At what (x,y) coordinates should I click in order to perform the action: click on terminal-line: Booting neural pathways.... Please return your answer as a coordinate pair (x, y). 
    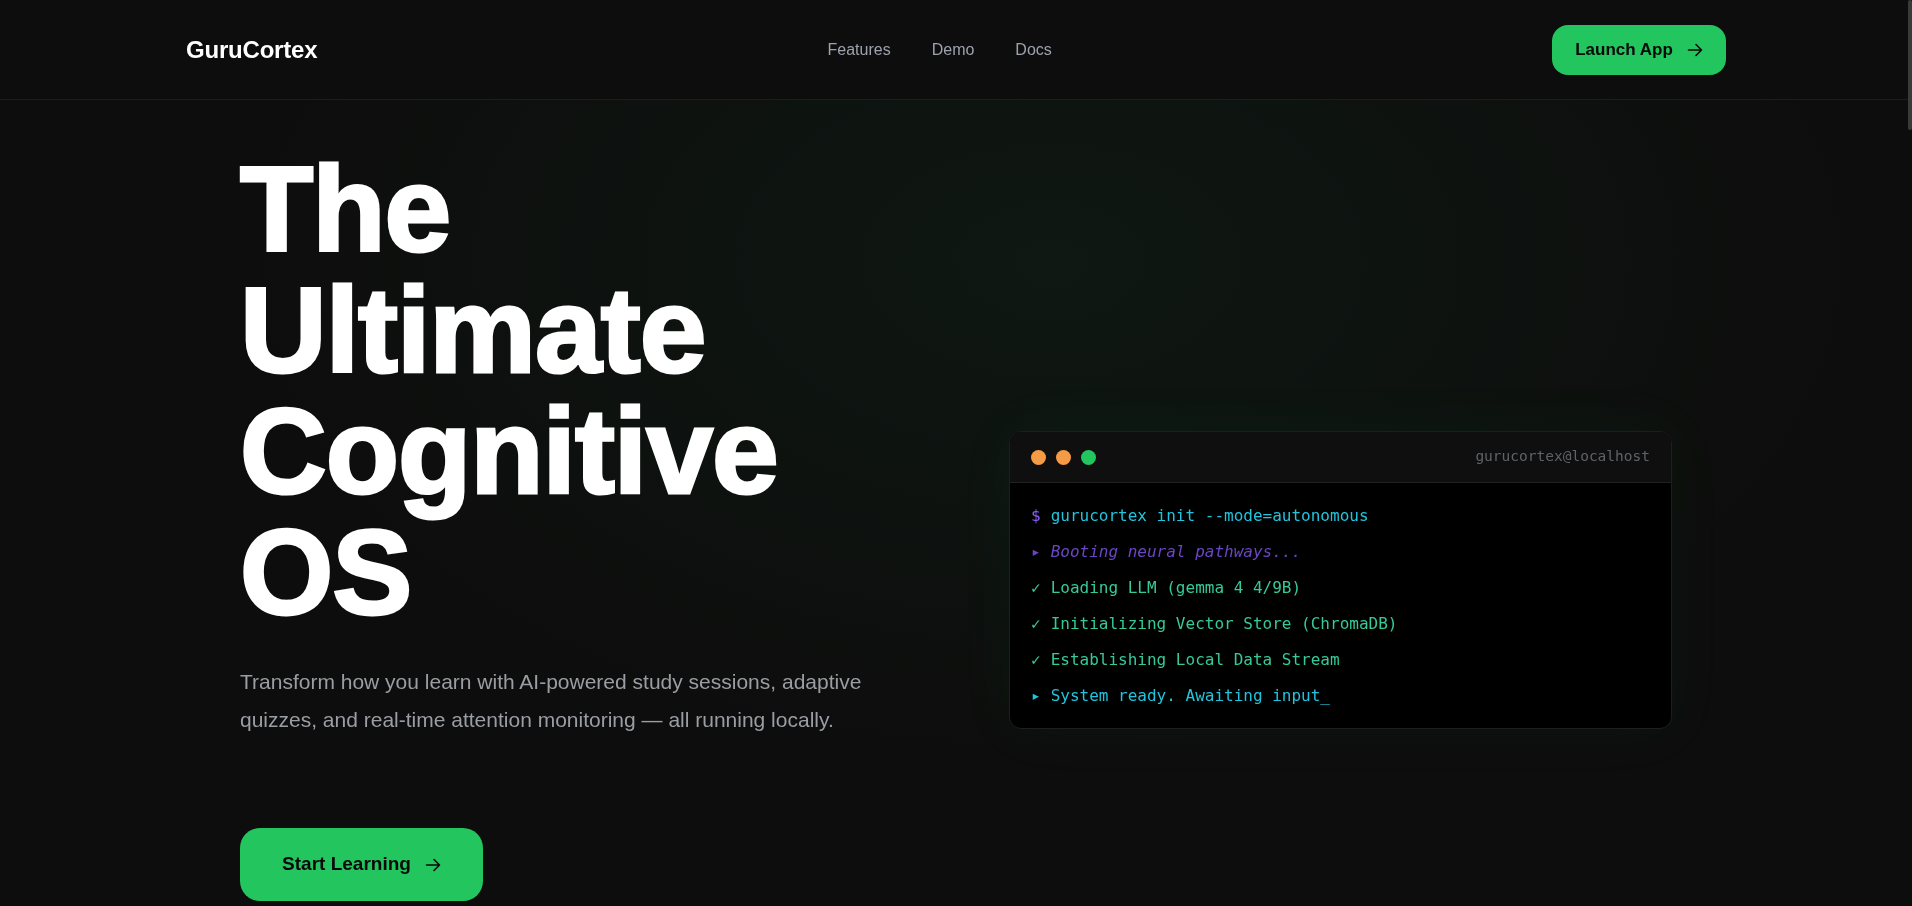
    Looking at the image, I should click on (1176, 552).